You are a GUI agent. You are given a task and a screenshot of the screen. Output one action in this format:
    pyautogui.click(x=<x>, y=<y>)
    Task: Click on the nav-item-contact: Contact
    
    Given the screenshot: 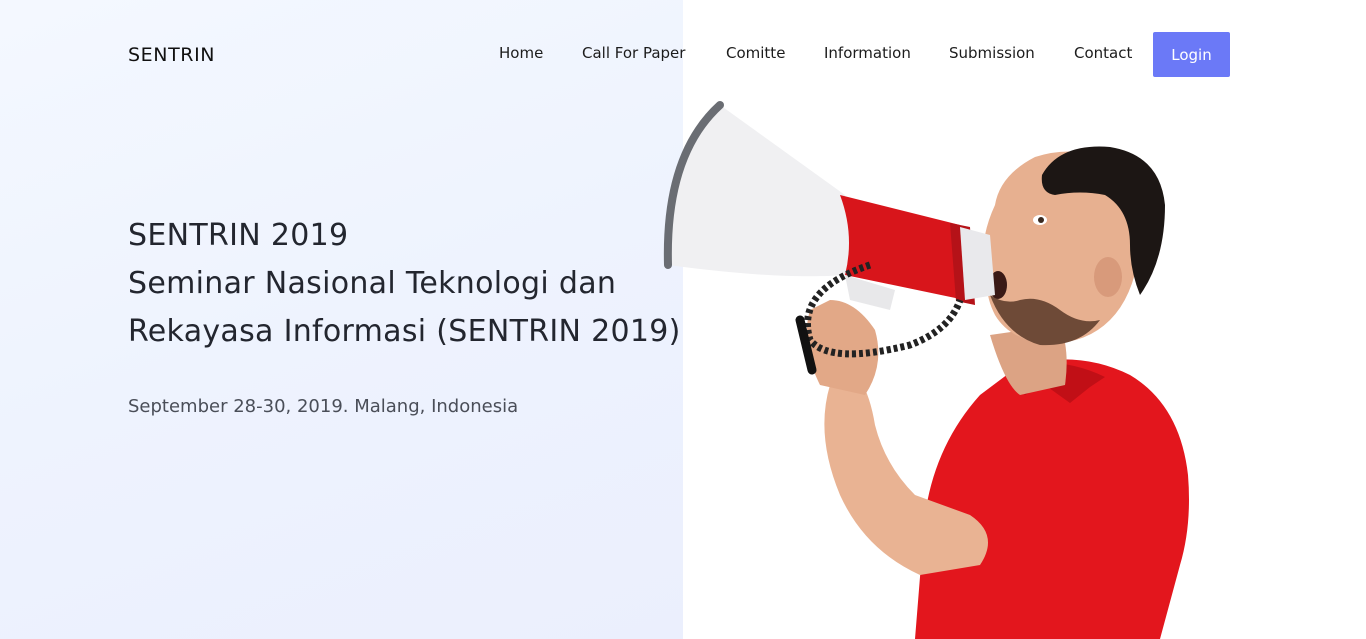 What is the action you would take?
    pyautogui.click(x=1103, y=53)
    